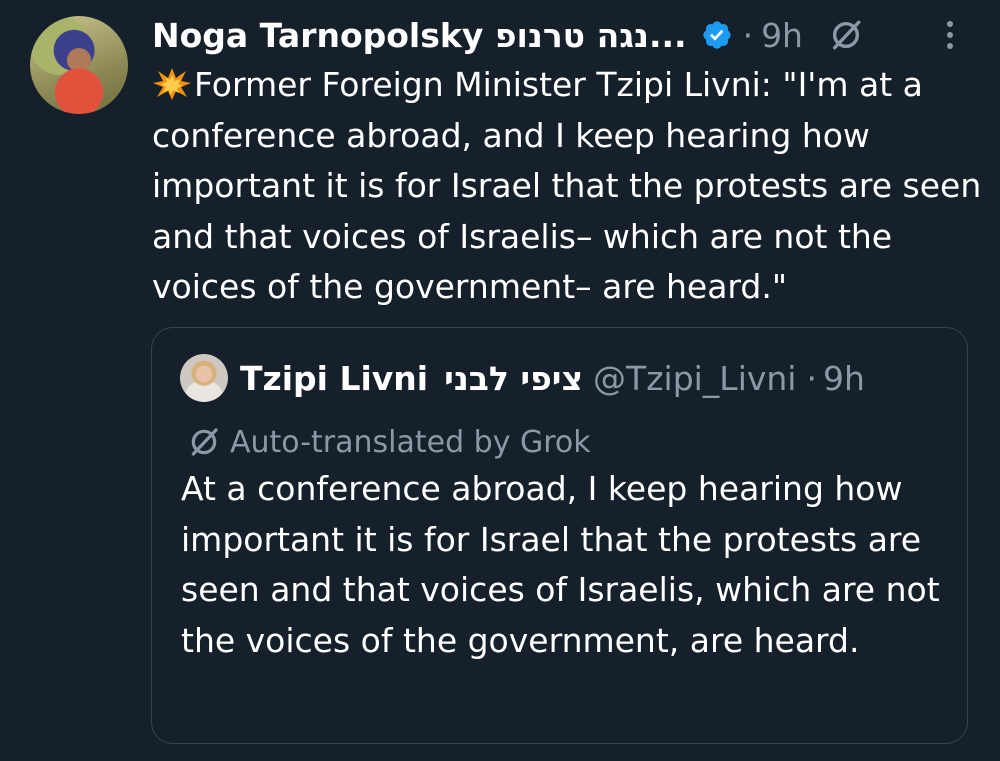 The height and width of the screenshot is (761, 1000). I want to click on tweet-header: Noga Tarnopolsky נגה טרנופ... · 9h, so click(507, 35).